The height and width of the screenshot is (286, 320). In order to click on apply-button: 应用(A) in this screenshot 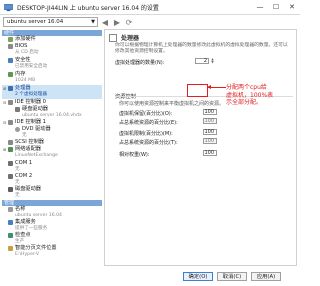, I will do `click(266, 276)`.